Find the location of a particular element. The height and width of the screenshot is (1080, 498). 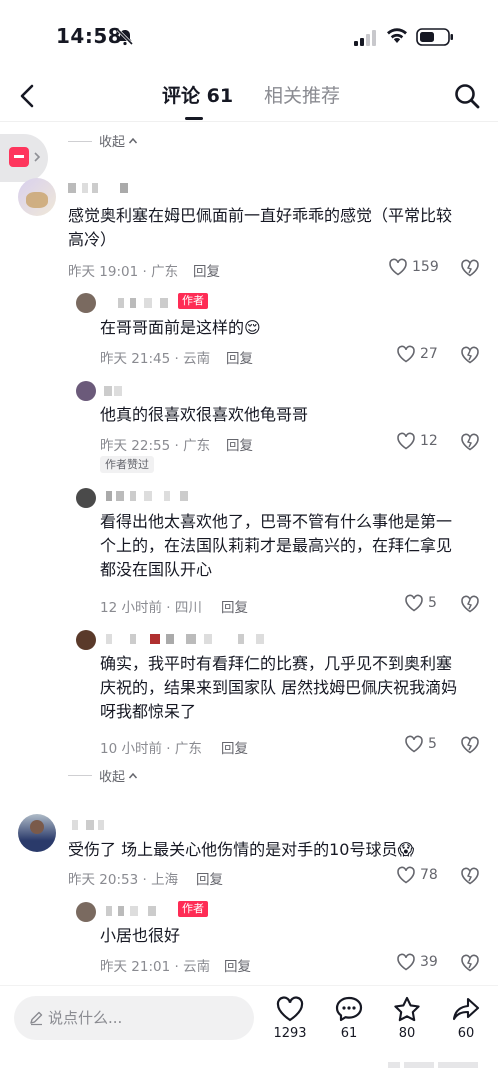

comment-text: 感觉奥利塞在姆巴佩面前一直好乖乖的感觉（平常比较 高冷） is located at coordinates (273, 228).